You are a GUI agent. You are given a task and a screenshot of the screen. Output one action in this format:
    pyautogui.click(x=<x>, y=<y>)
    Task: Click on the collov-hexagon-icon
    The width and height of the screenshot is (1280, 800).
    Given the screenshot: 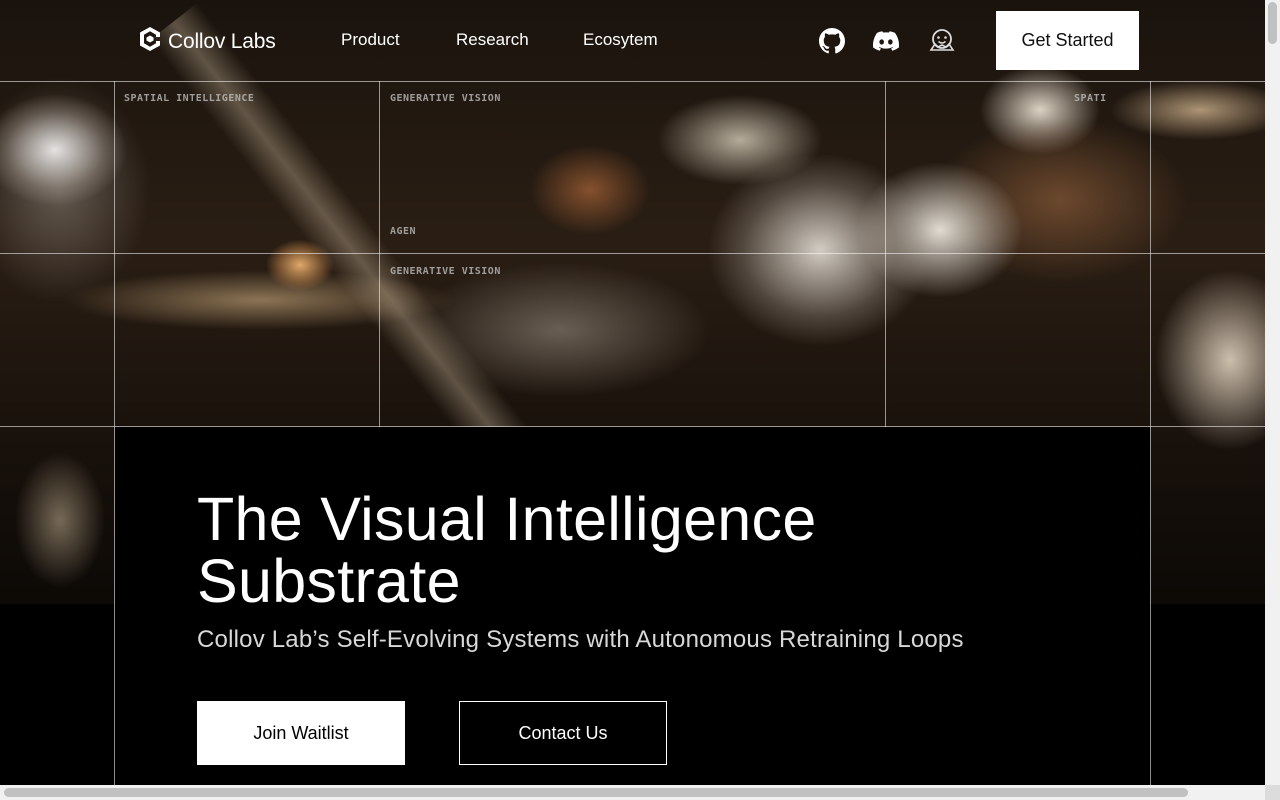 What is the action you would take?
    pyautogui.click(x=150, y=41)
    